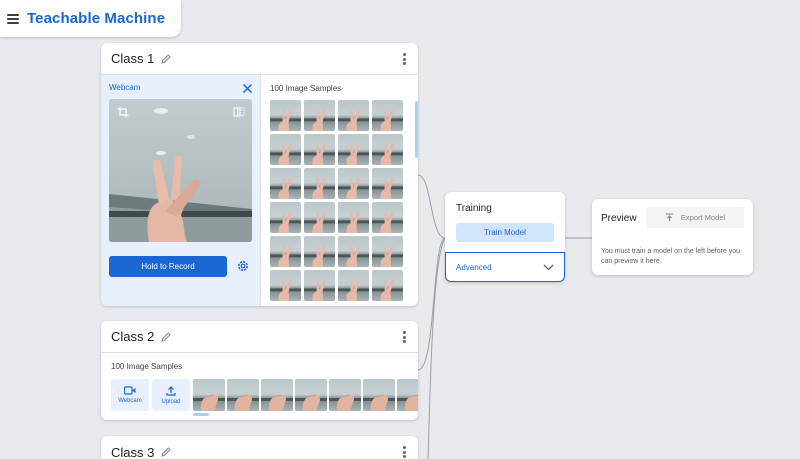 This screenshot has height=459, width=800. Describe the element at coordinates (239, 112) in the screenshot. I see `flip-icon` at that location.